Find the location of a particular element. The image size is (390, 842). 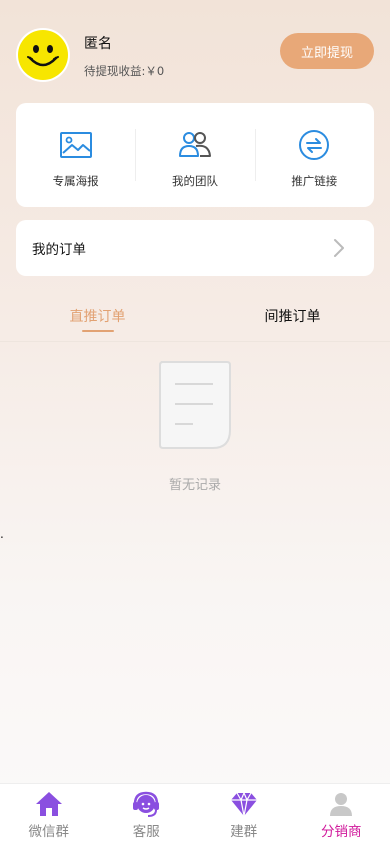

user-icon is located at coordinates (341, 804).